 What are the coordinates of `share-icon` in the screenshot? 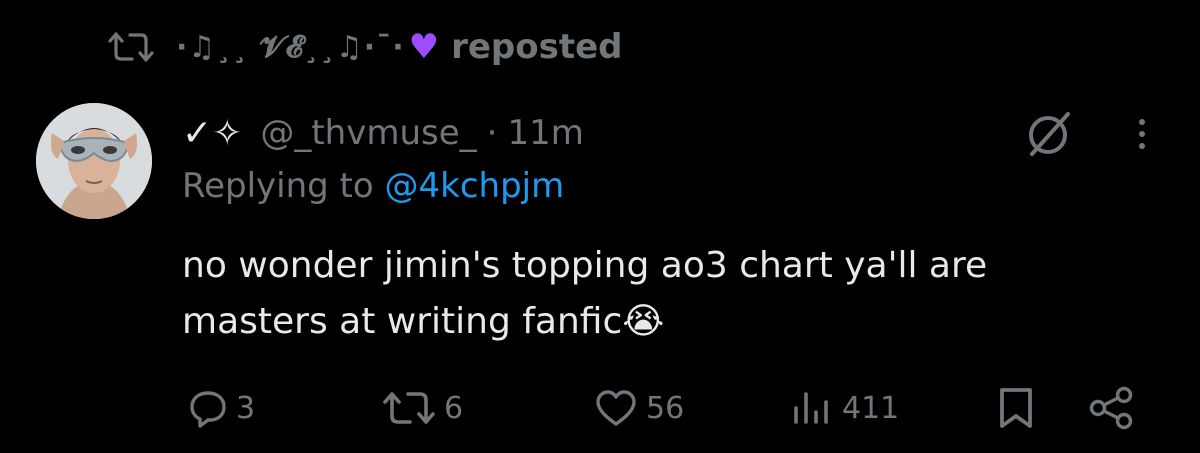 It's located at (1111, 408).